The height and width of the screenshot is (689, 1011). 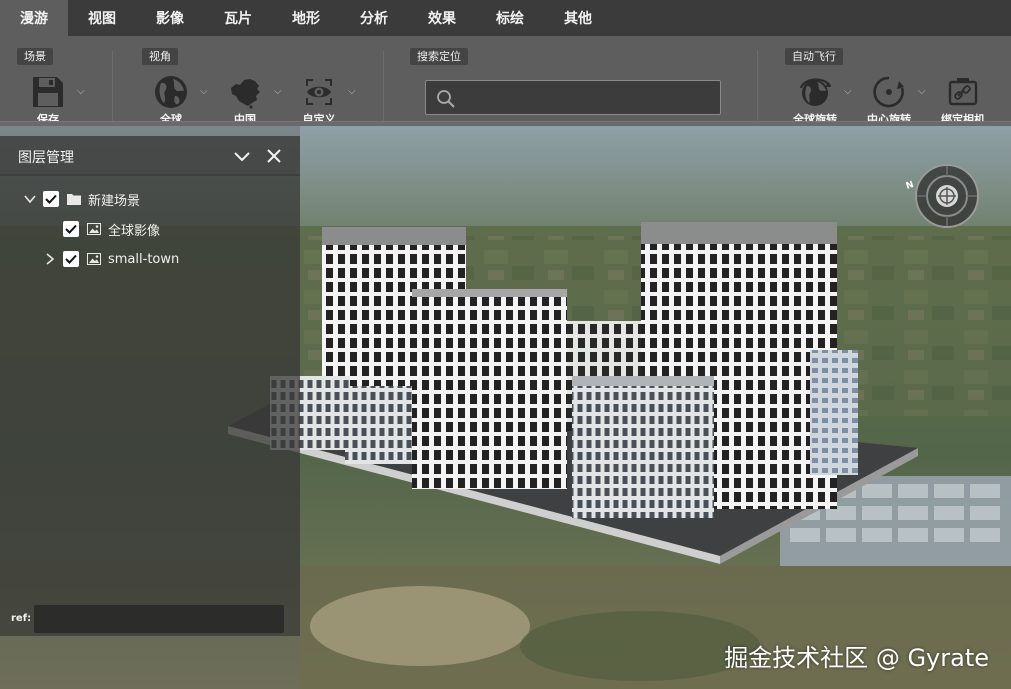 I want to click on save-button: ⌵ 保存, so click(x=50, y=100).